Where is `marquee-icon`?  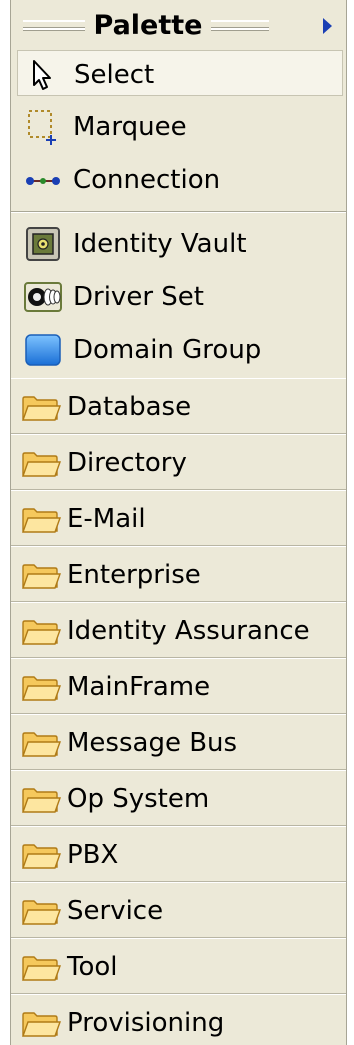
marquee-icon is located at coordinates (42, 127).